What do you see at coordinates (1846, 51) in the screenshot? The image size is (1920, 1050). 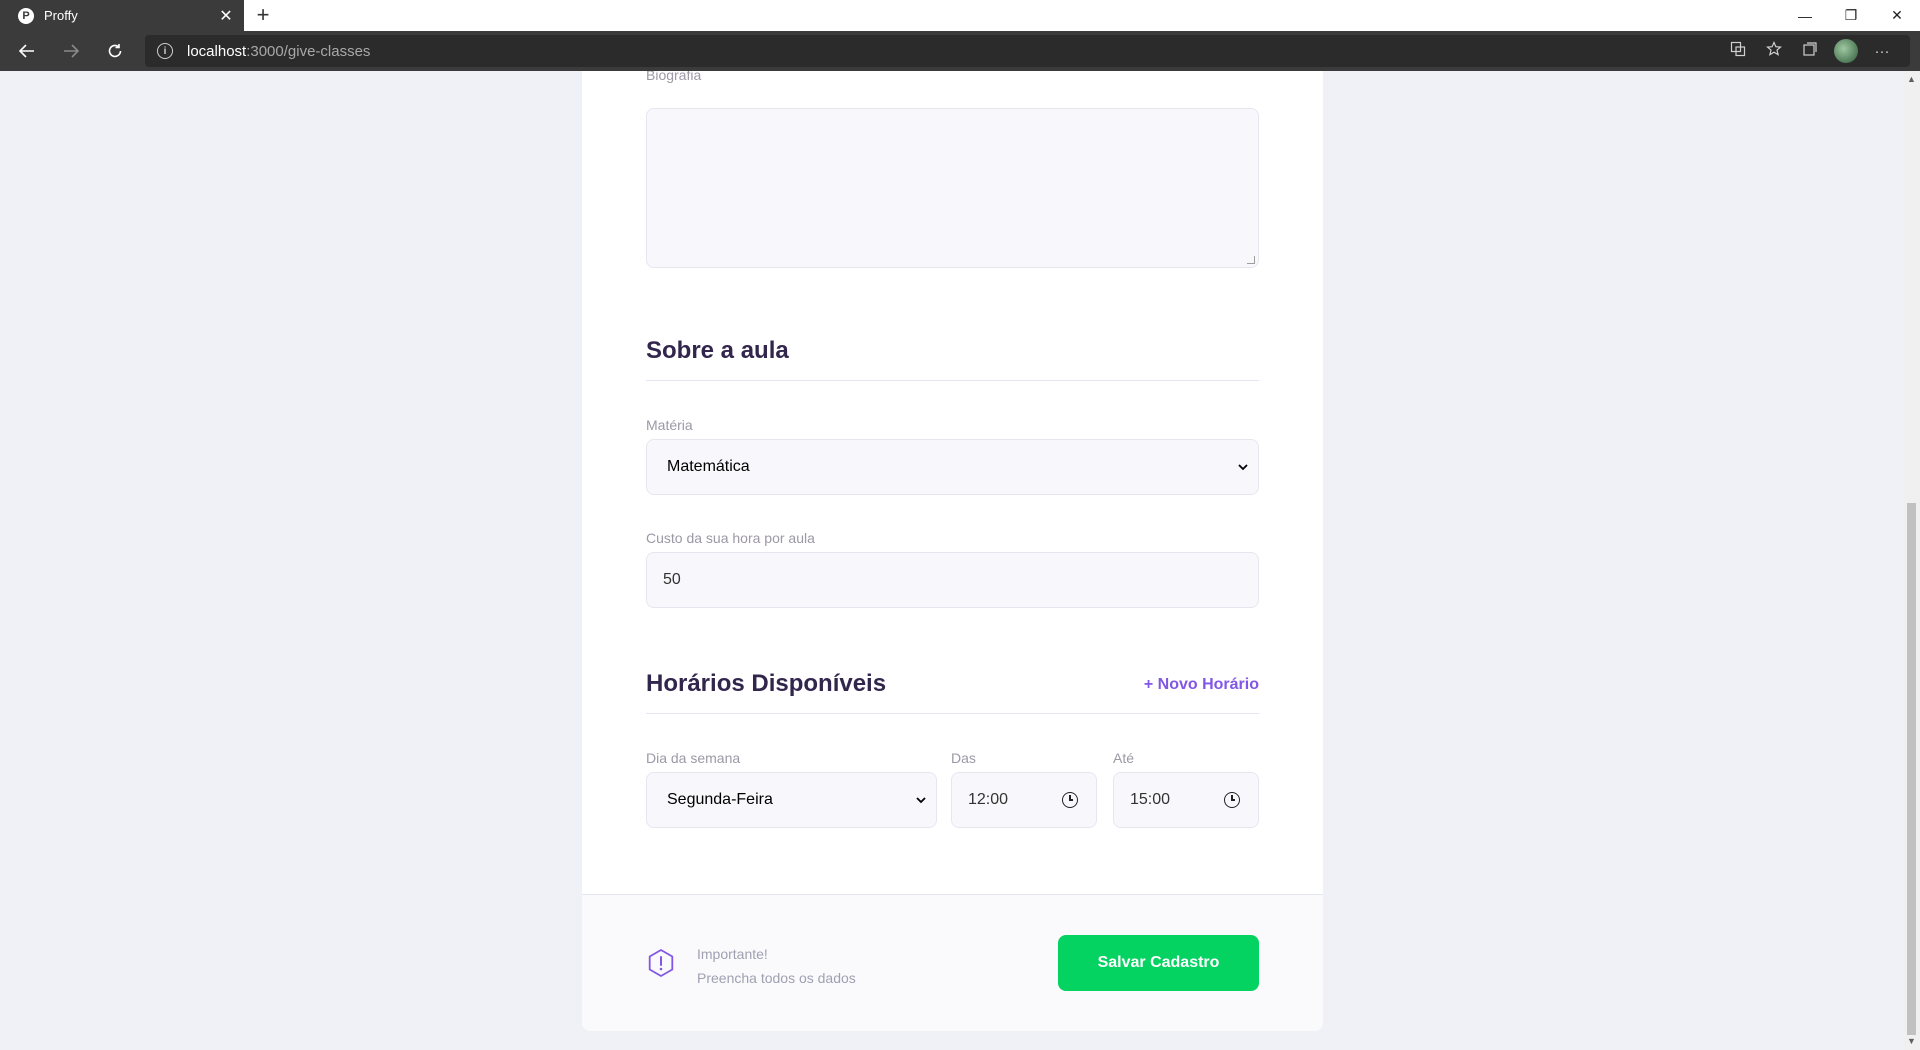 I see `profile-avatar` at bounding box center [1846, 51].